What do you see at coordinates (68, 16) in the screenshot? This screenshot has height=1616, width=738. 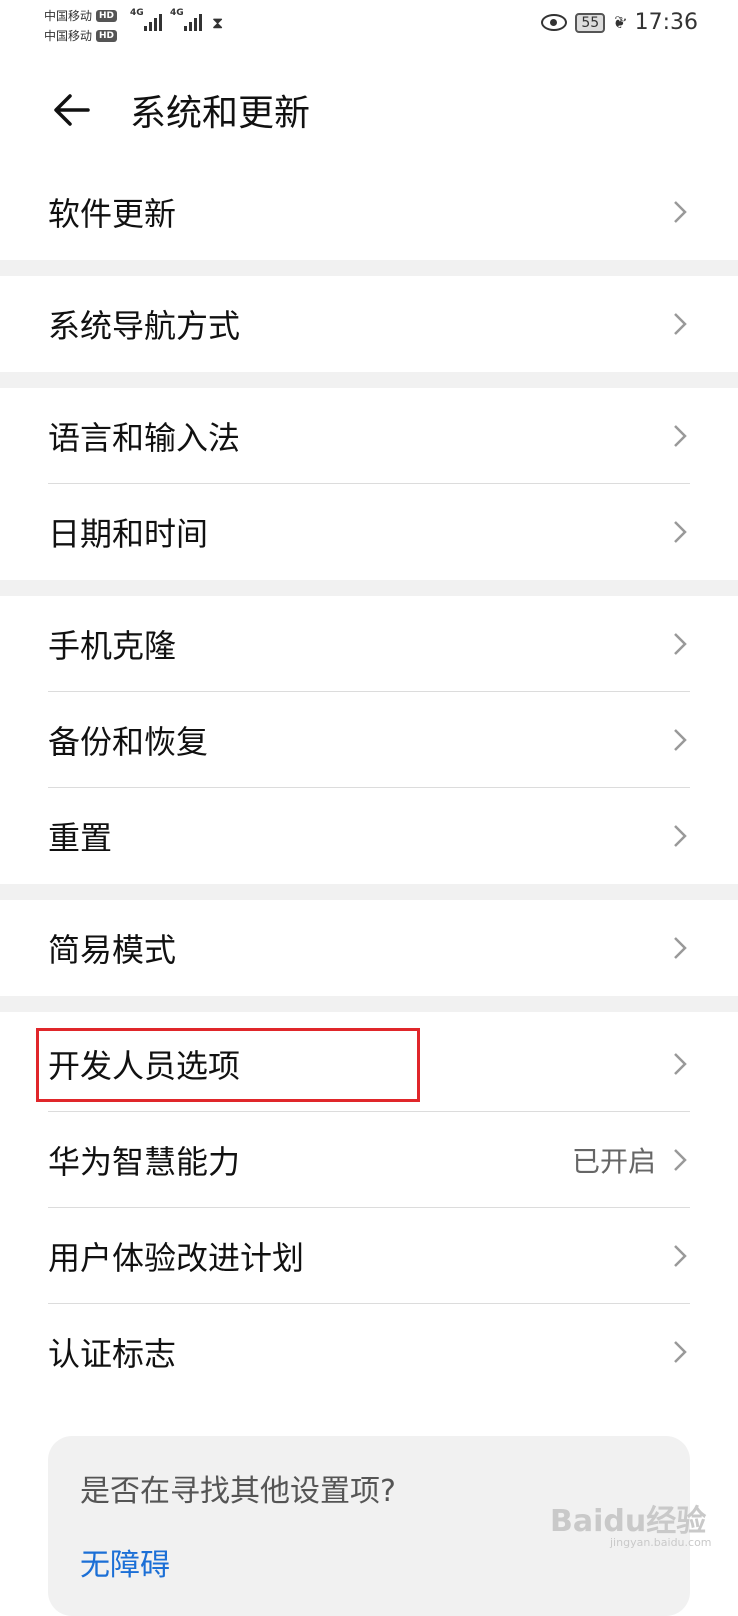 I see `carrier-1: 中国移动` at bounding box center [68, 16].